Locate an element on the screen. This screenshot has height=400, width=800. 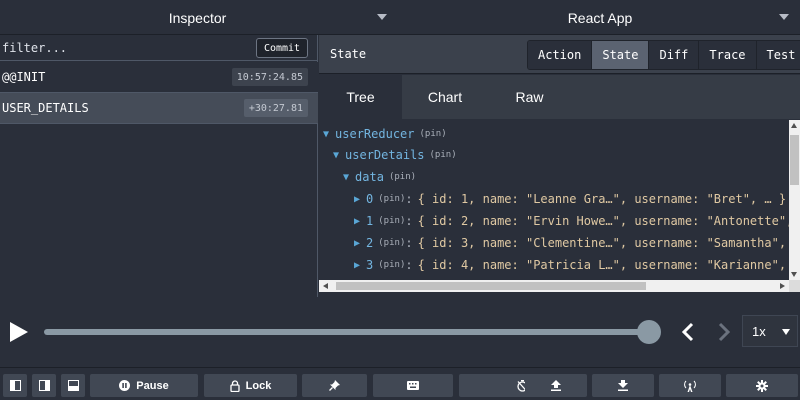
horizontal-scrollbar is located at coordinates (554, 286).